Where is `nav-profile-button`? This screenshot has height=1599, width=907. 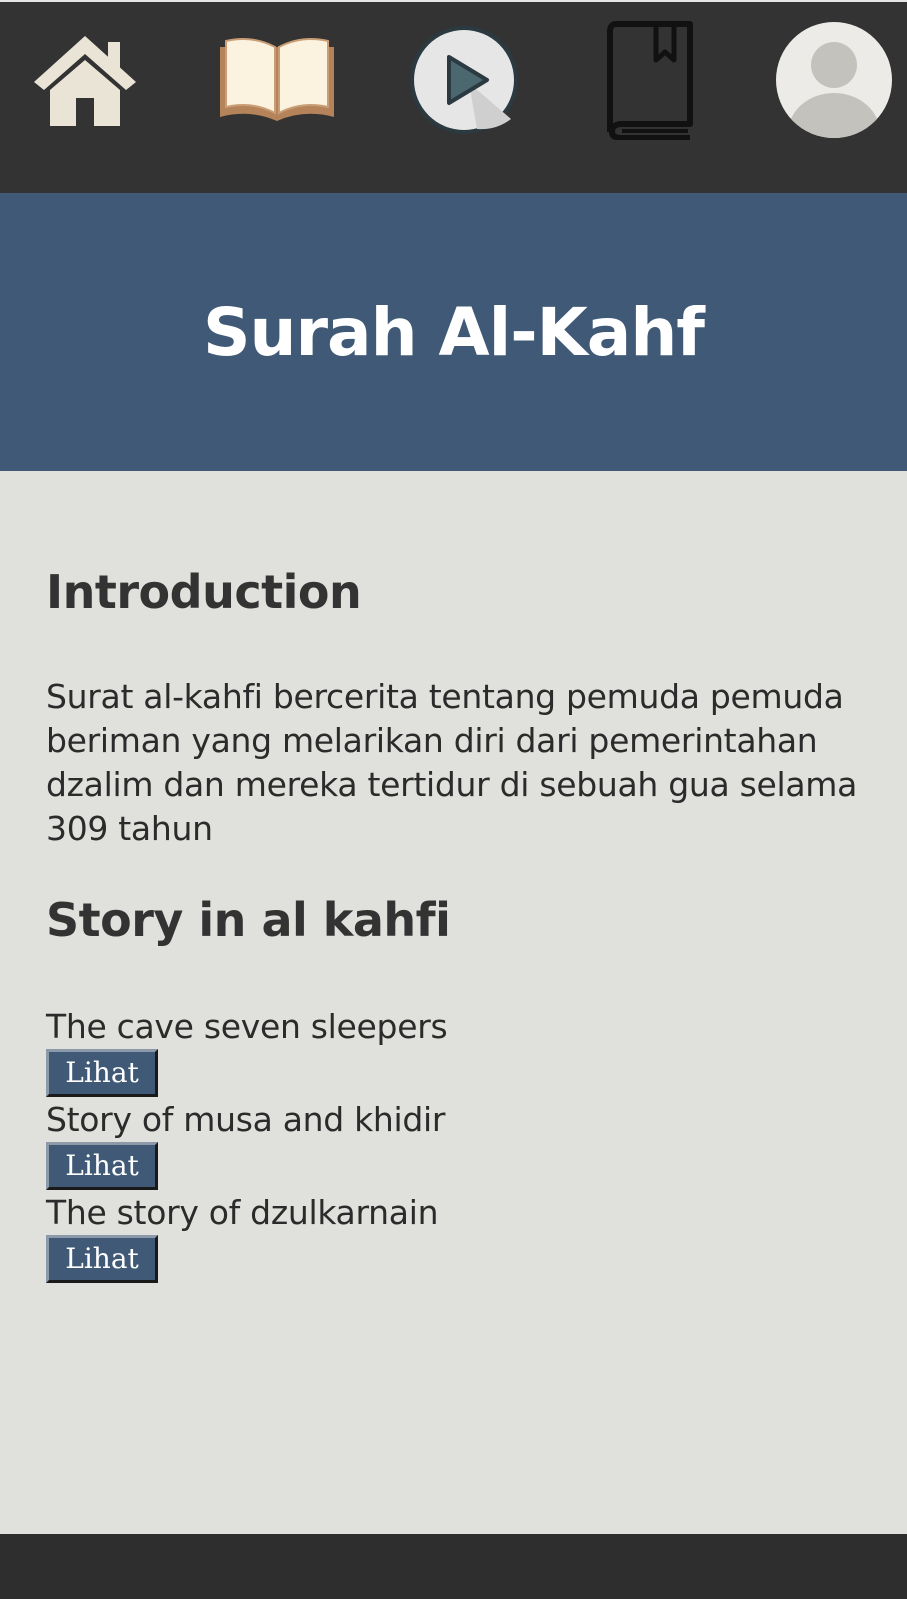
nav-profile-button is located at coordinates (834, 80).